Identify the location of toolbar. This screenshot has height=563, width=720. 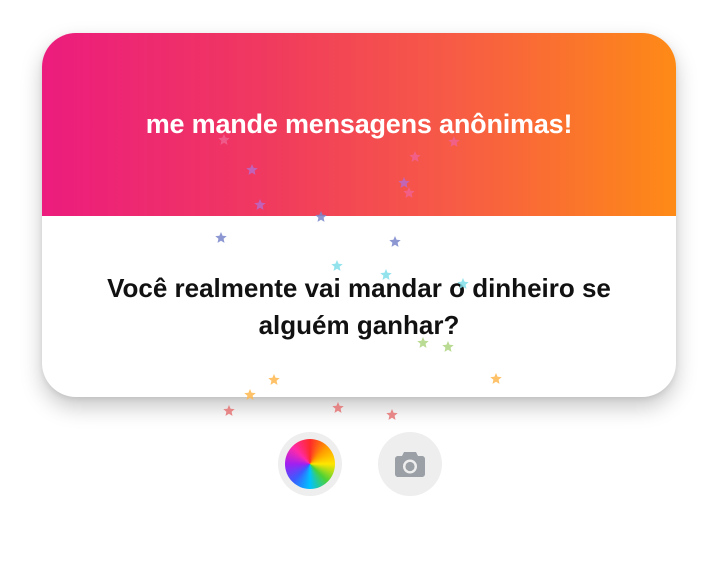
(360, 464).